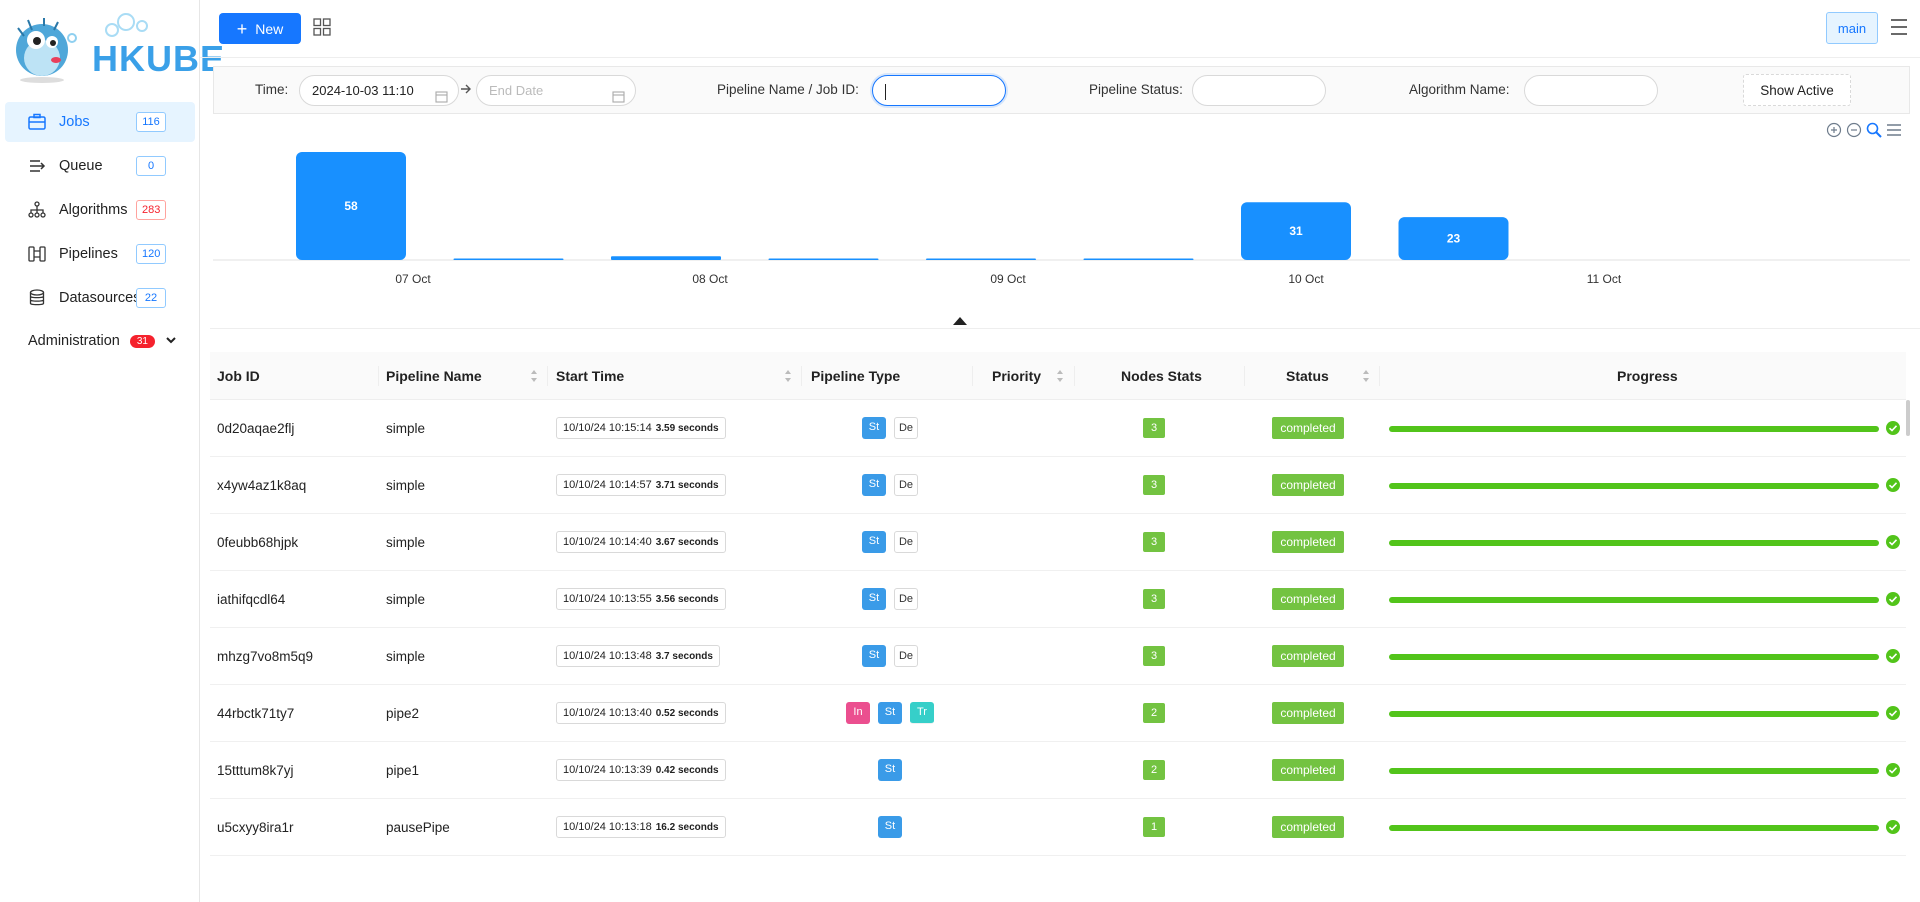 The image size is (1920, 902). I want to click on new-button: + New, so click(260, 28).